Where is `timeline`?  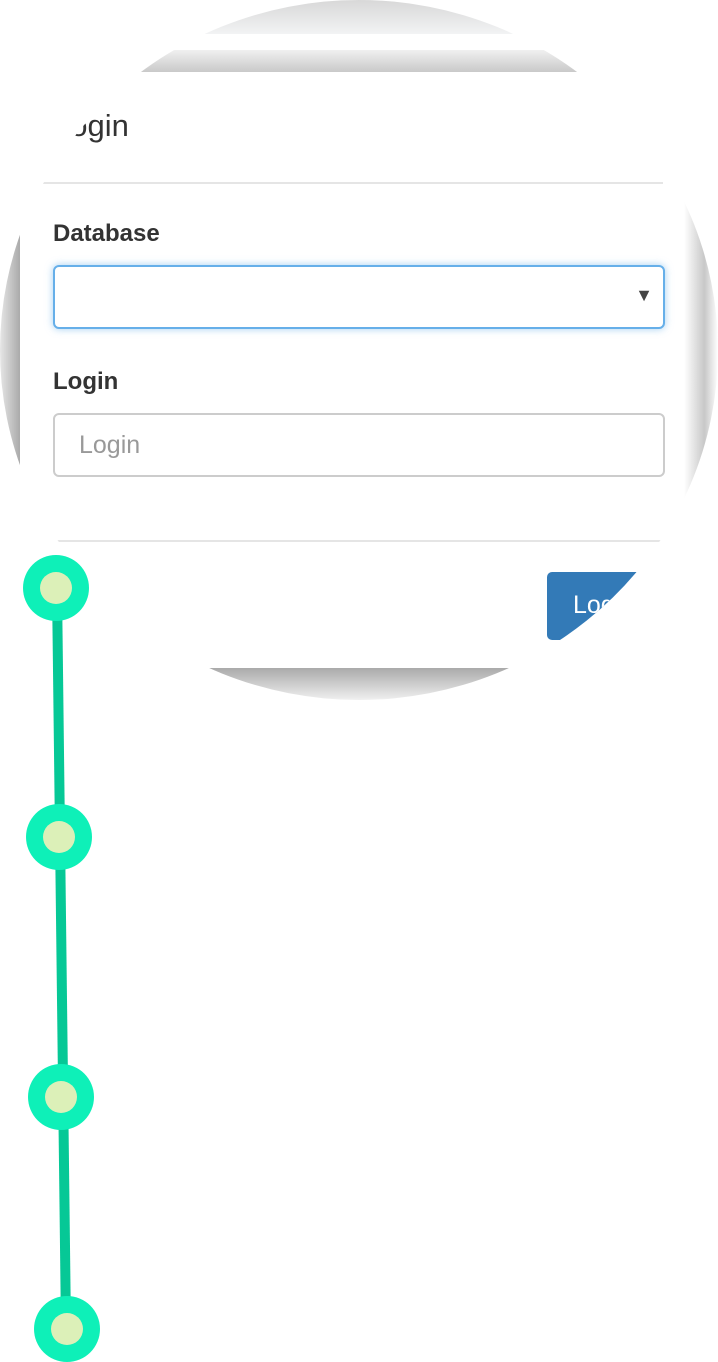 timeline is located at coordinates (61, 958).